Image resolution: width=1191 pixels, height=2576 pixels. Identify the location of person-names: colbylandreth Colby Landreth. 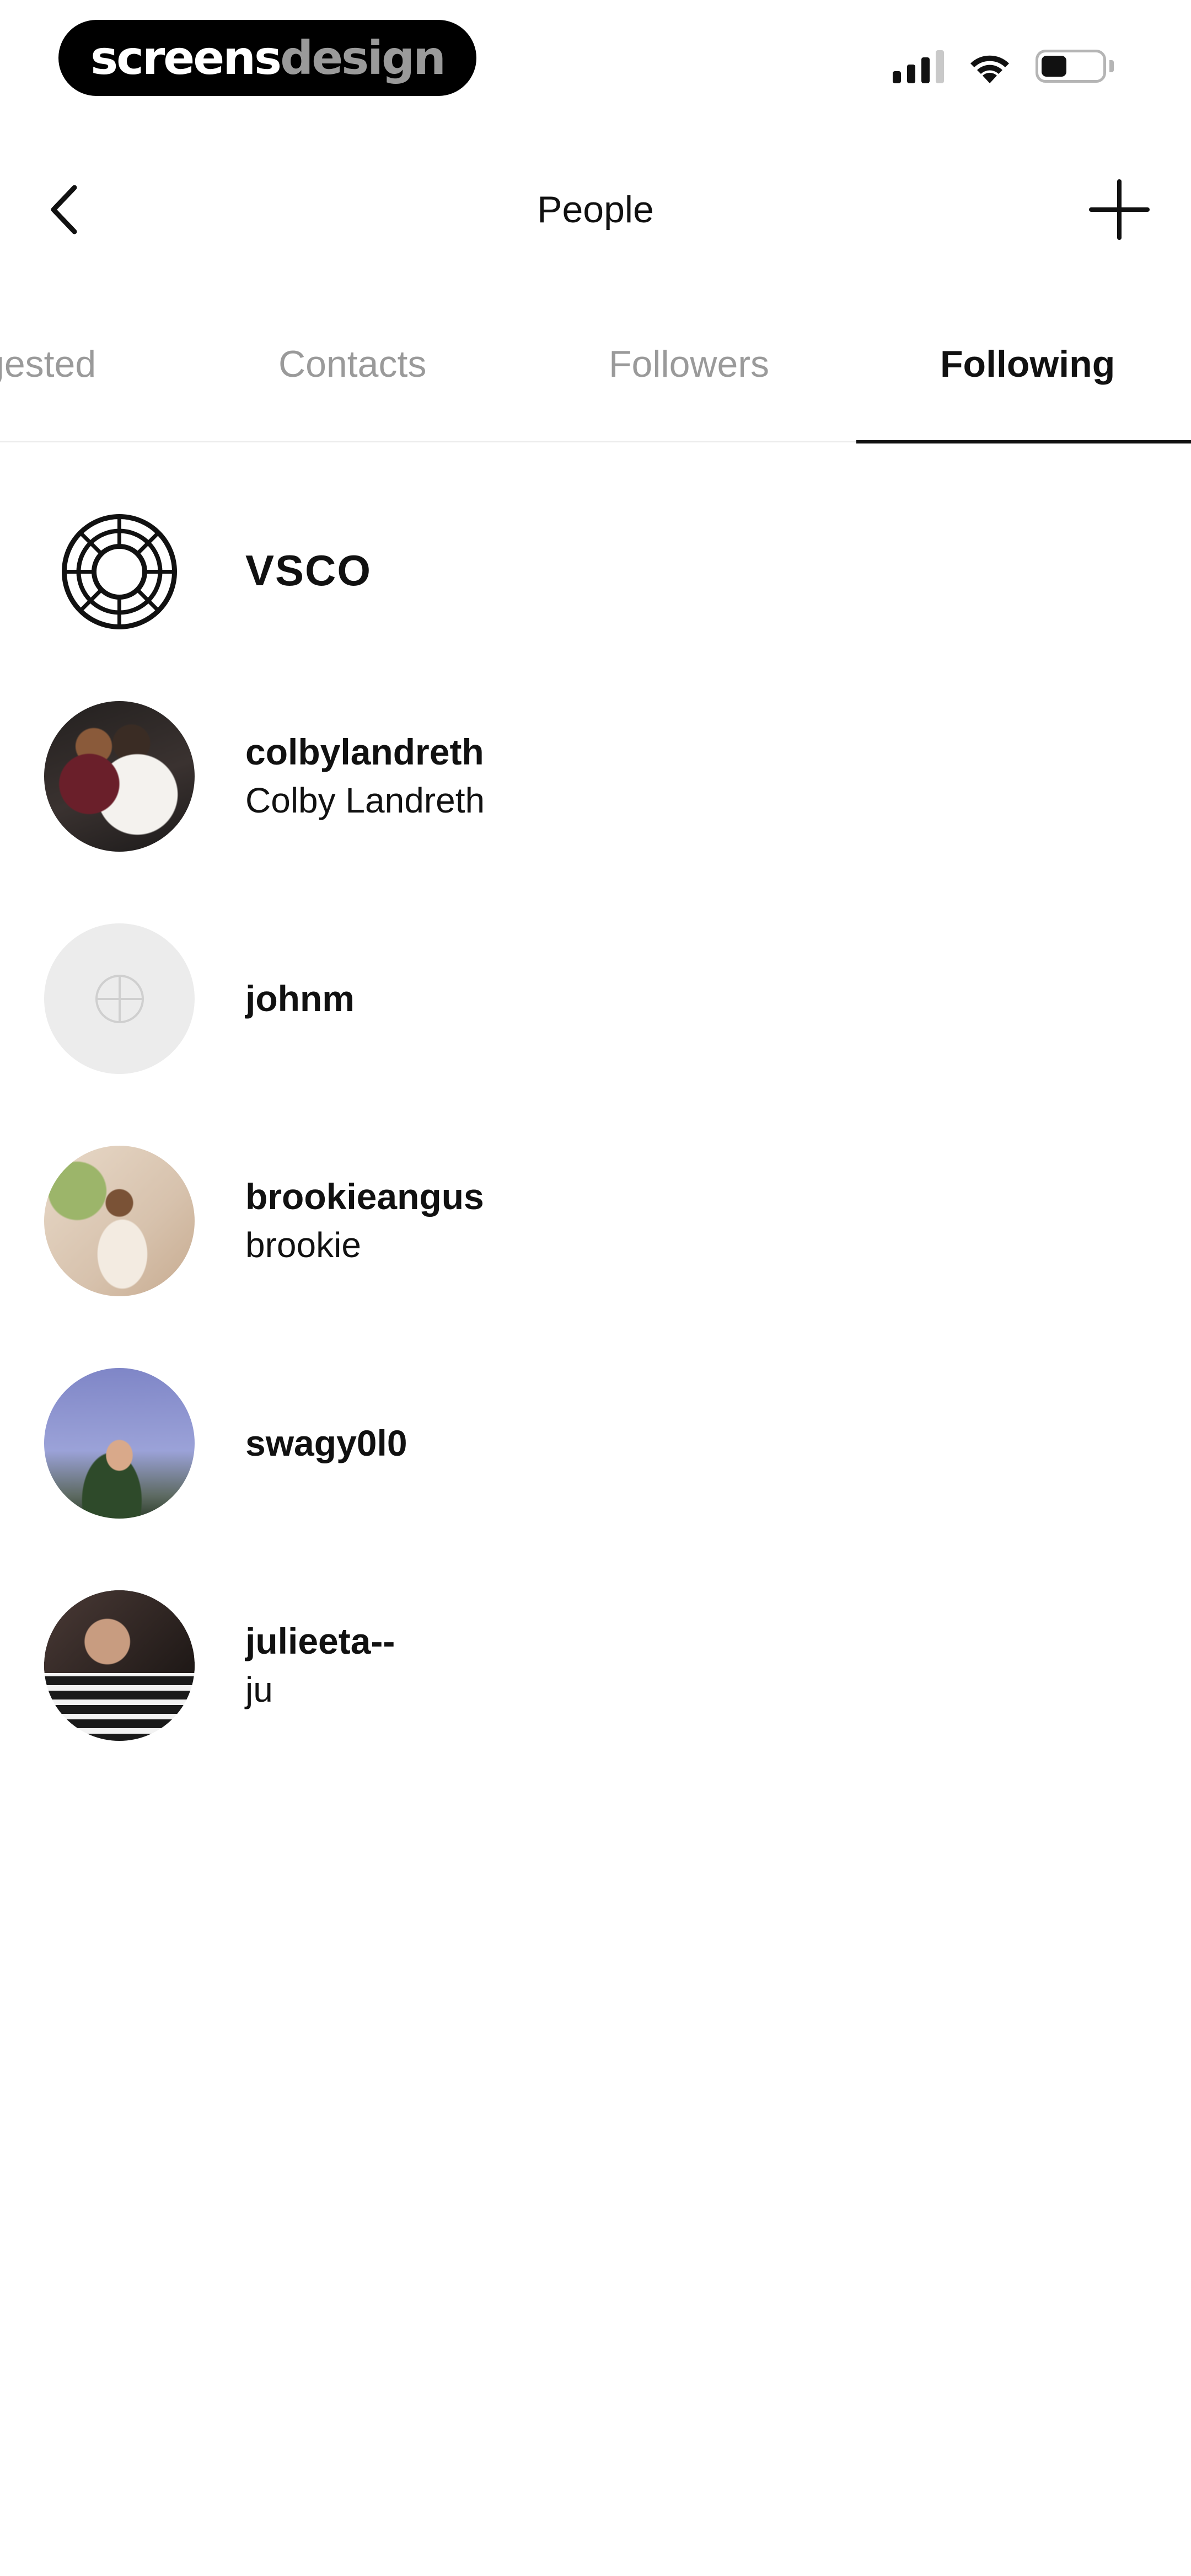
(365, 776).